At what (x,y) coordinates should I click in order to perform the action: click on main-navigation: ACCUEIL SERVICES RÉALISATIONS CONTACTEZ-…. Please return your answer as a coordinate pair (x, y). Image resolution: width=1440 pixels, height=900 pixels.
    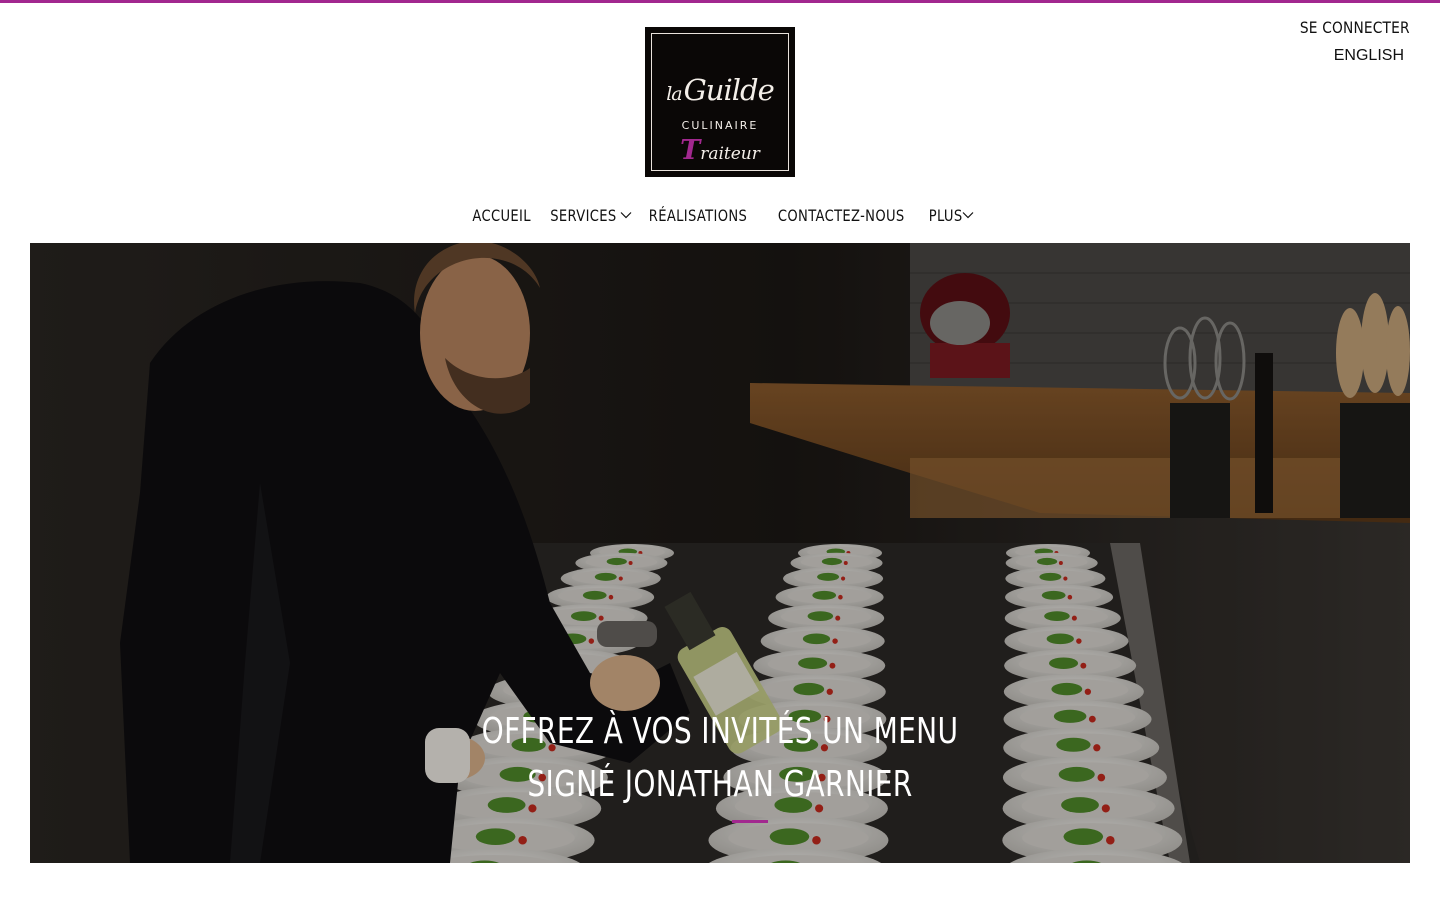
    Looking at the image, I should click on (720, 215).